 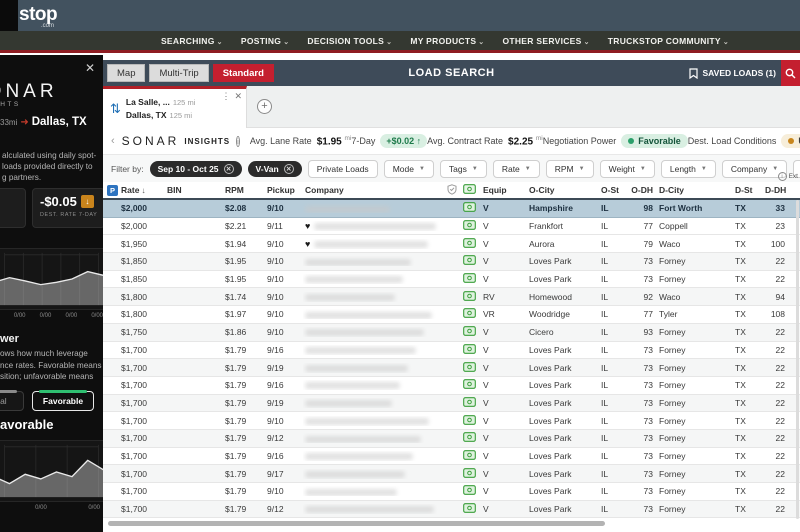 I want to click on pickup-cell: 9/11, so click(x=275, y=226).